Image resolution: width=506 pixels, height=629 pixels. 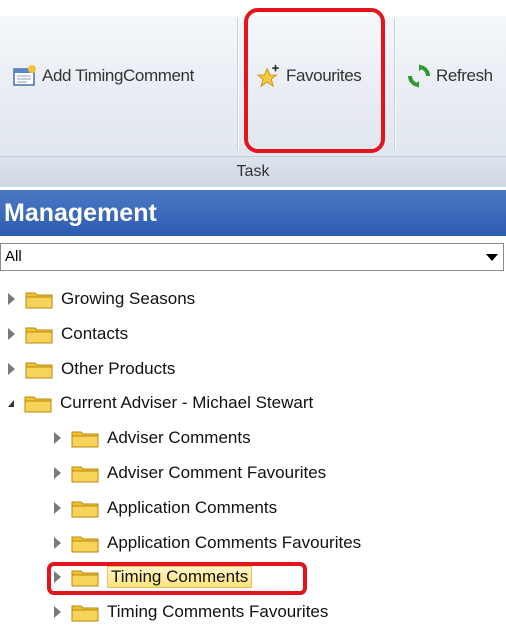 I want to click on tree-item-label: Application Comments, so click(x=192, y=507).